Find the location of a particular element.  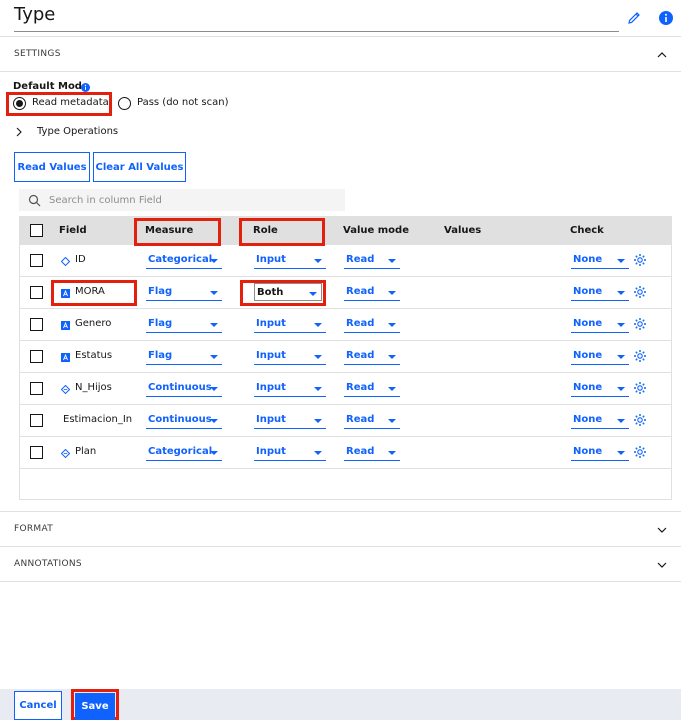

select-all-checkbox is located at coordinates (36, 230).